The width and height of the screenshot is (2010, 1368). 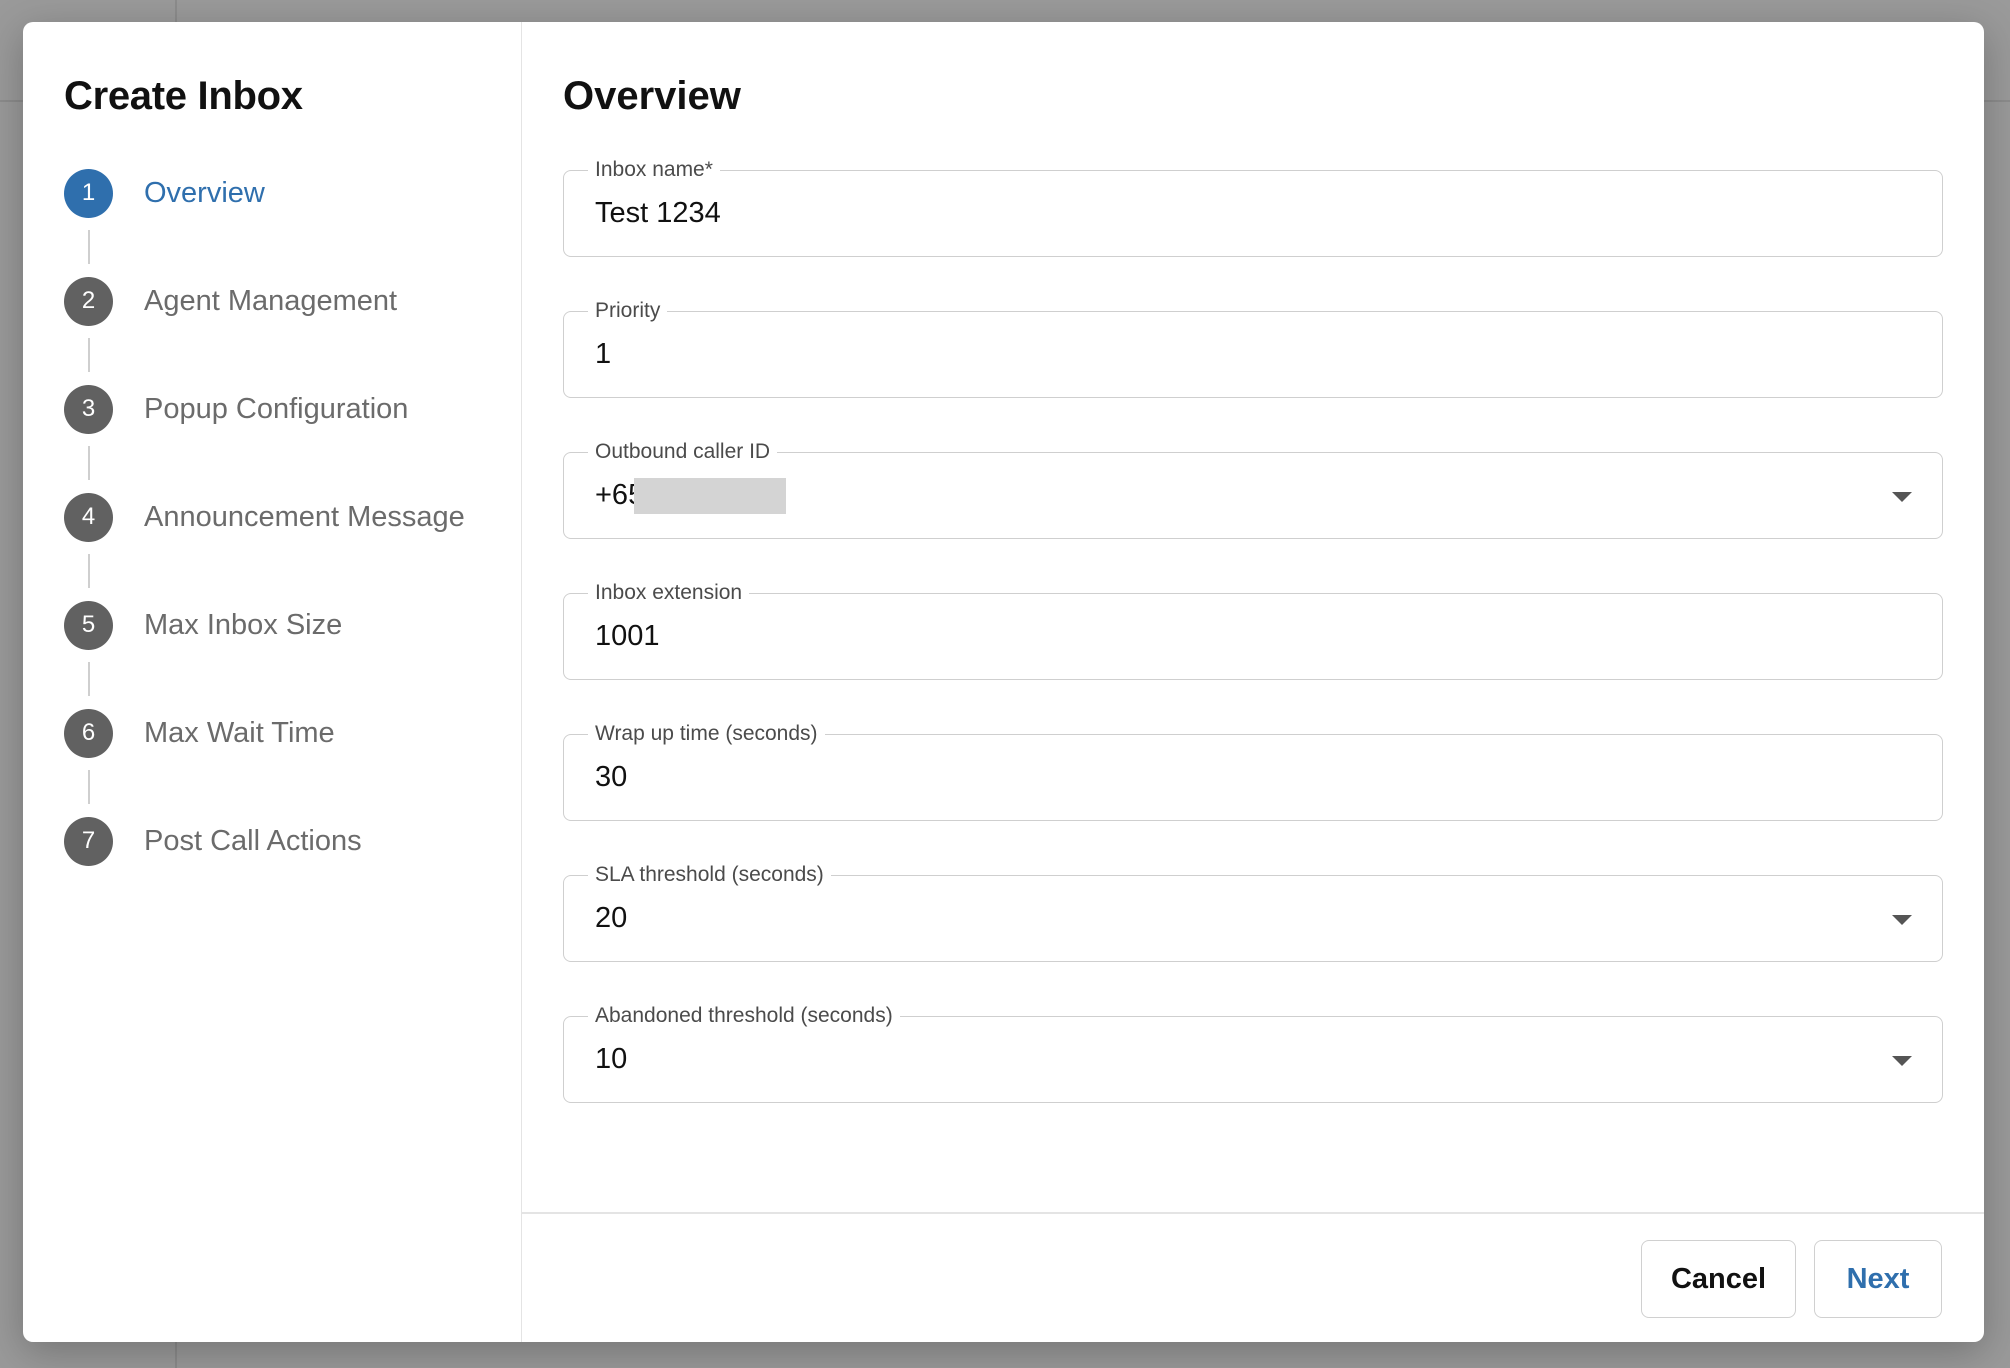 I want to click on section-title: Overview, so click(x=652, y=96).